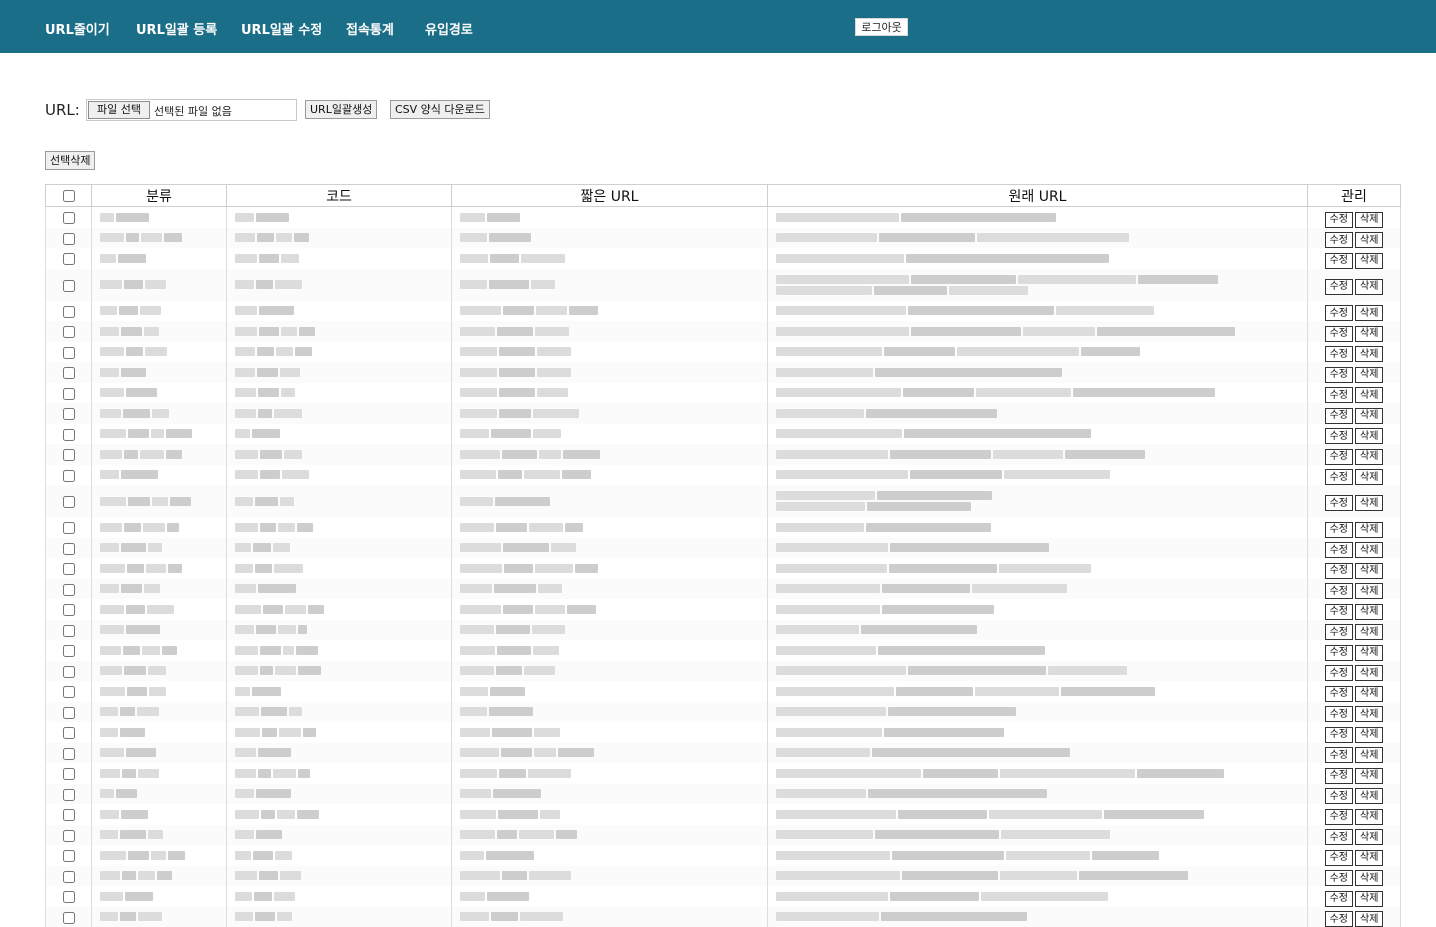 The image size is (1436, 927). Describe the element at coordinates (70, 160) in the screenshot. I see `delete-selected-button: 선택삭제` at that location.